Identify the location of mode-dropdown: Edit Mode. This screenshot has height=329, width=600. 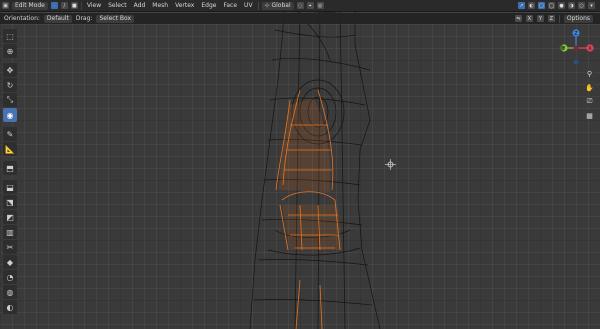
(30, 5).